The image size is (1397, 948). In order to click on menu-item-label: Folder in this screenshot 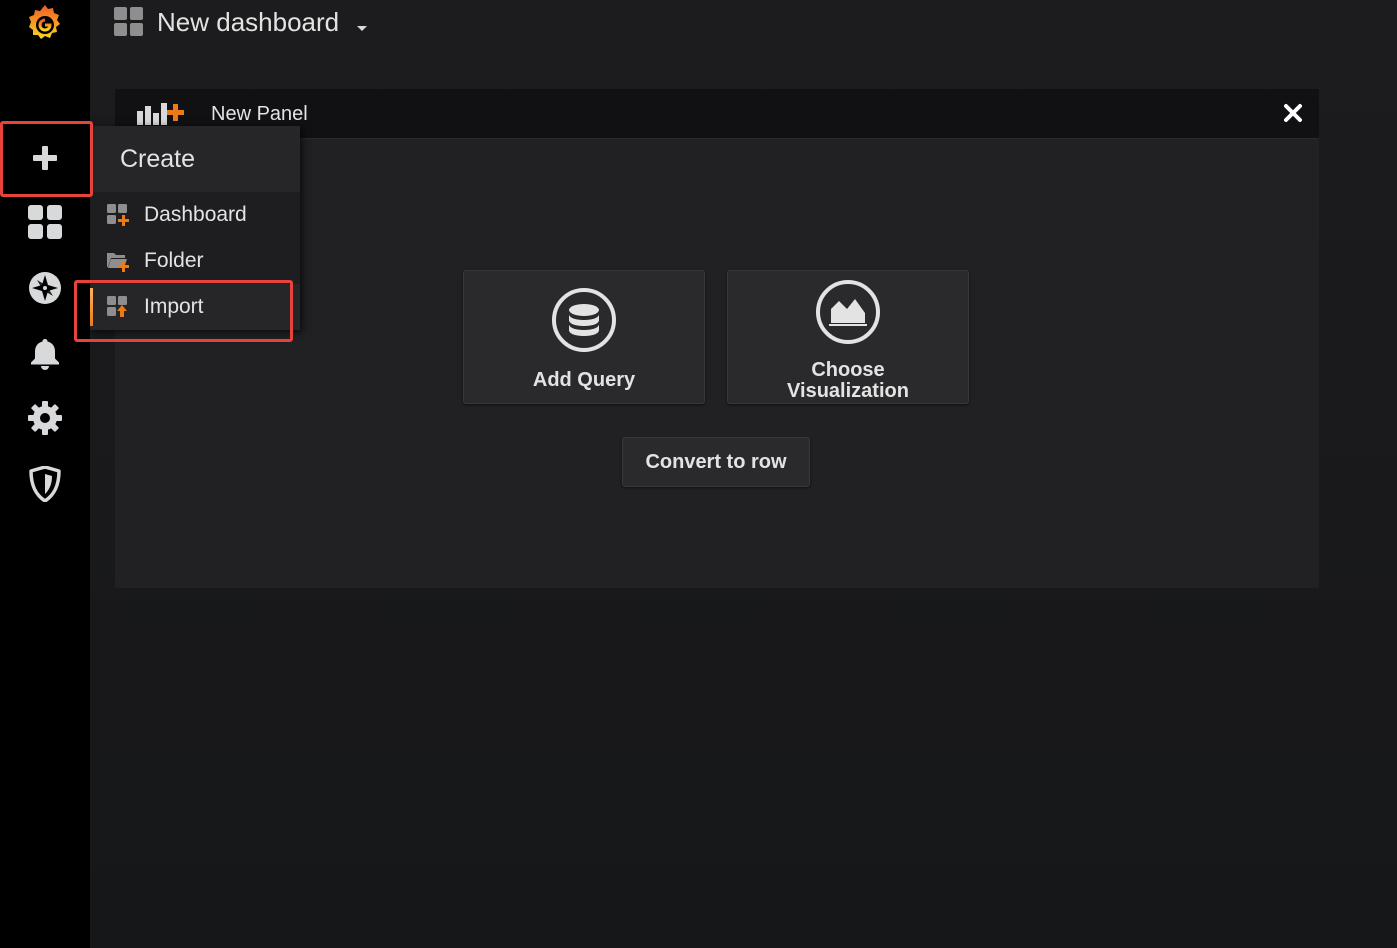, I will do `click(174, 260)`.